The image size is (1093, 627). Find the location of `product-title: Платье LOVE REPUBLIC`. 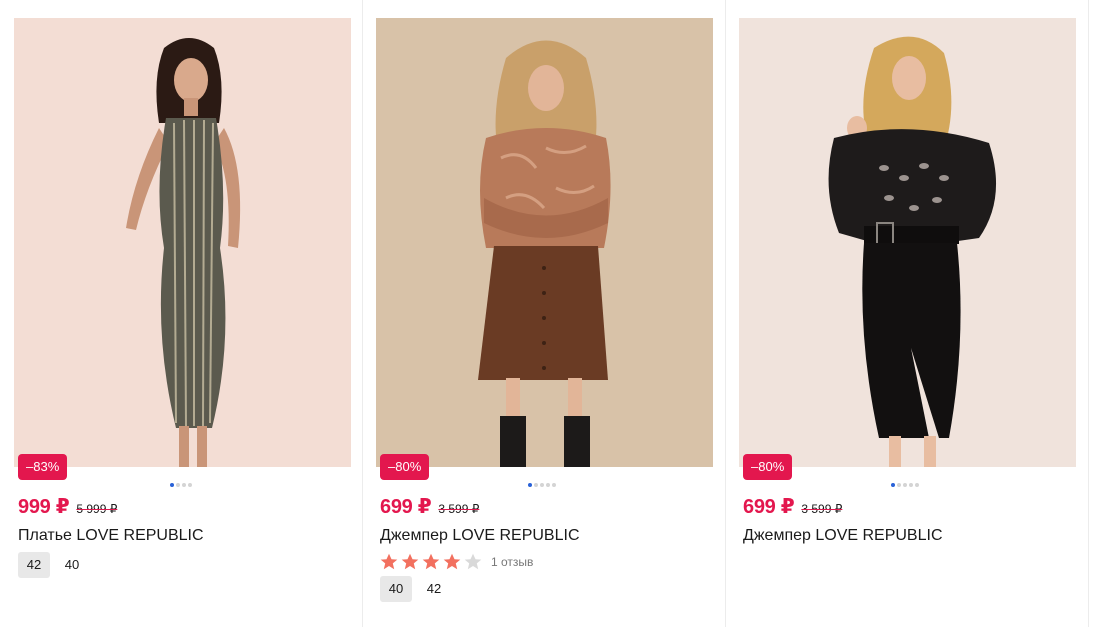

product-title: Платье LOVE REPUBLIC is located at coordinates (111, 536).